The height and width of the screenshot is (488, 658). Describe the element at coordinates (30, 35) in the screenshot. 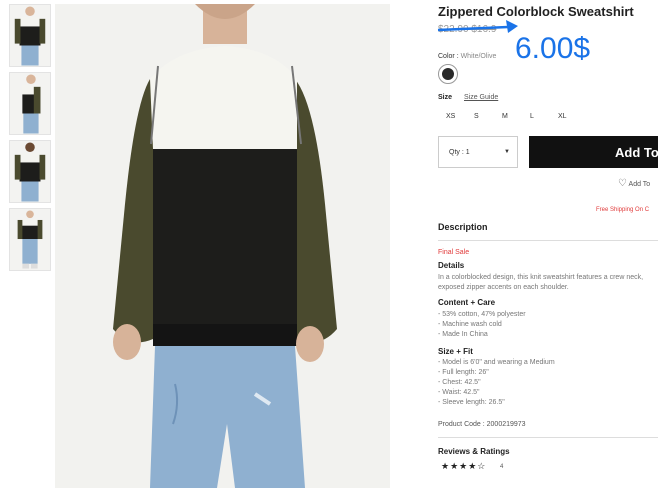

I see `thumbnail-front` at that location.